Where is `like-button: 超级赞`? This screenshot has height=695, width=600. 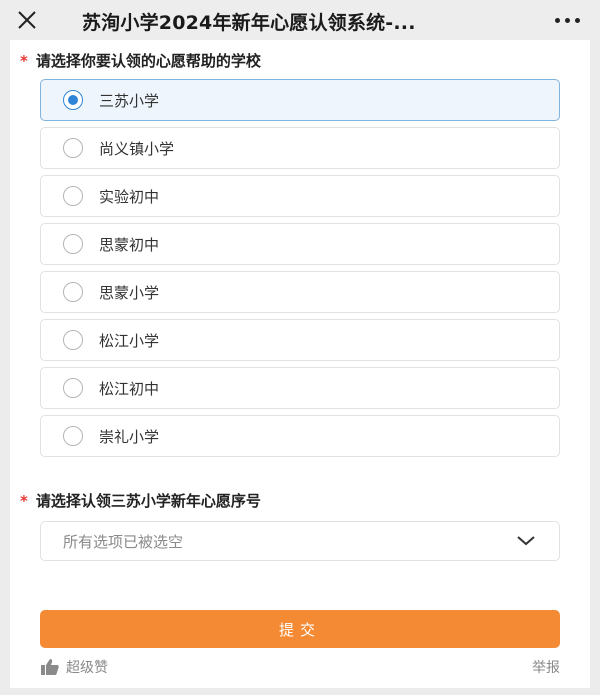
like-button: 超级赞 is located at coordinates (74, 667).